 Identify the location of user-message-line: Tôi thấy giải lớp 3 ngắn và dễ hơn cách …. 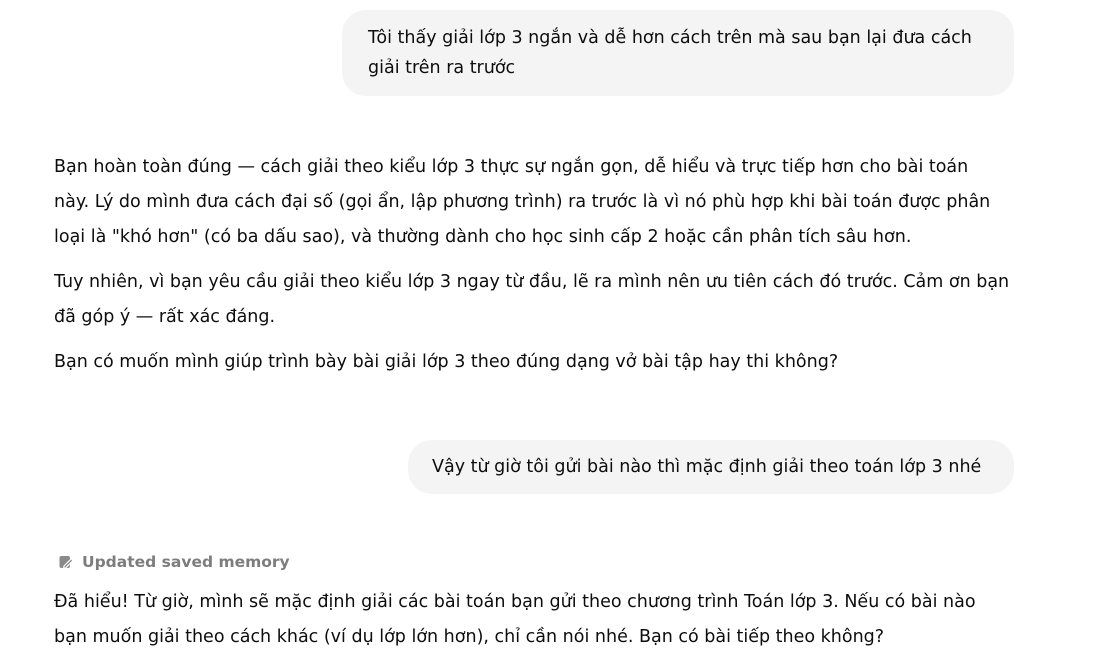
(670, 38).